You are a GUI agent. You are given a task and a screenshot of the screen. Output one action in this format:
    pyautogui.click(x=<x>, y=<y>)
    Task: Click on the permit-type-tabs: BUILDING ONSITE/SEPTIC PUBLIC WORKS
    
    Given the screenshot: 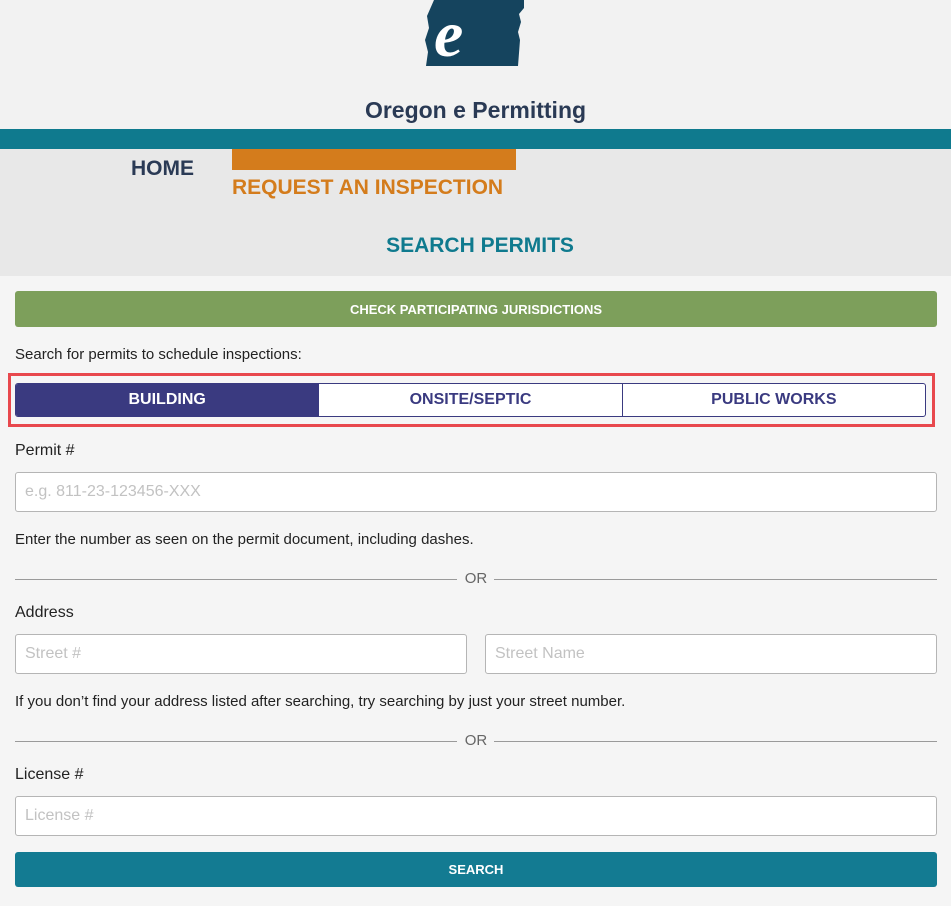 What is the action you would take?
    pyautogui.click(x=470, y=400)
    